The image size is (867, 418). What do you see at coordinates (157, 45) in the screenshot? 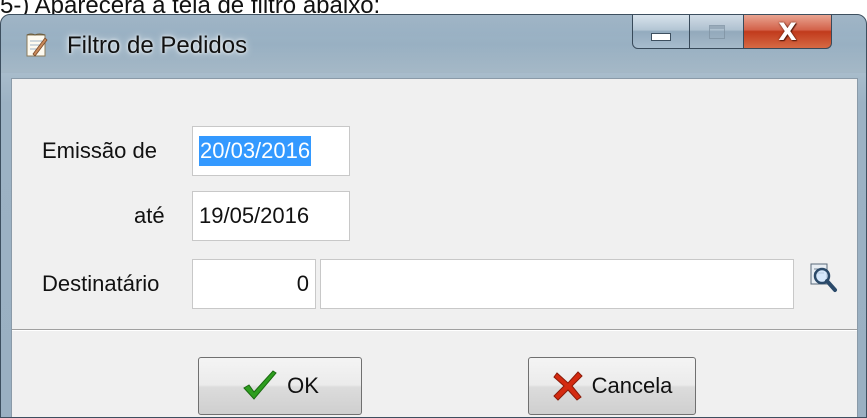
I see `window-title: Filtro de Pedidos` at bounding box center [157, 45].